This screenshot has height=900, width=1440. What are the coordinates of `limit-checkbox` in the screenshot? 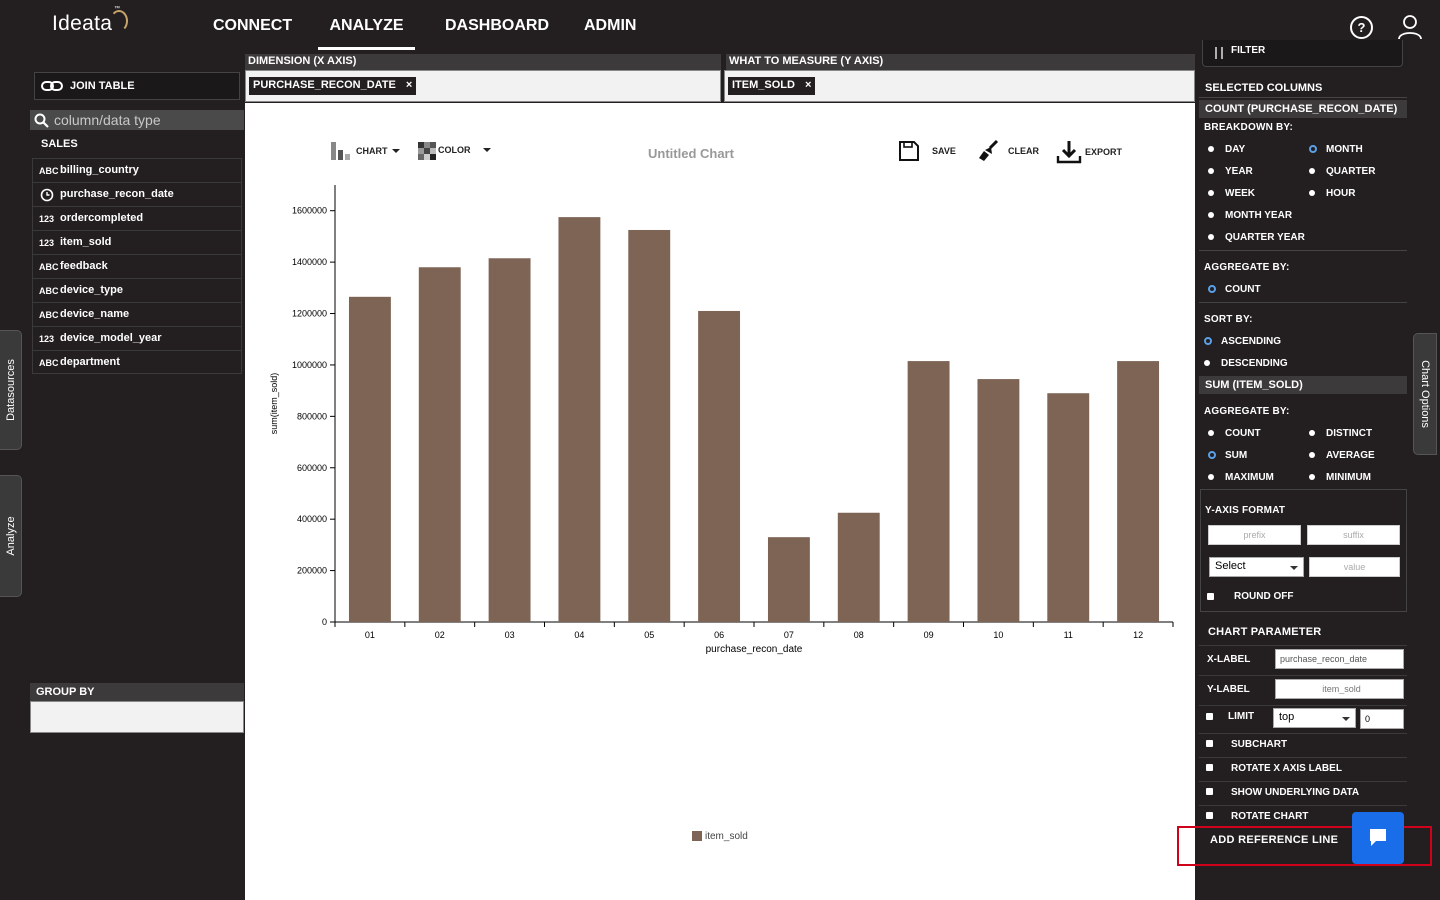 It's located at (1209, 716).